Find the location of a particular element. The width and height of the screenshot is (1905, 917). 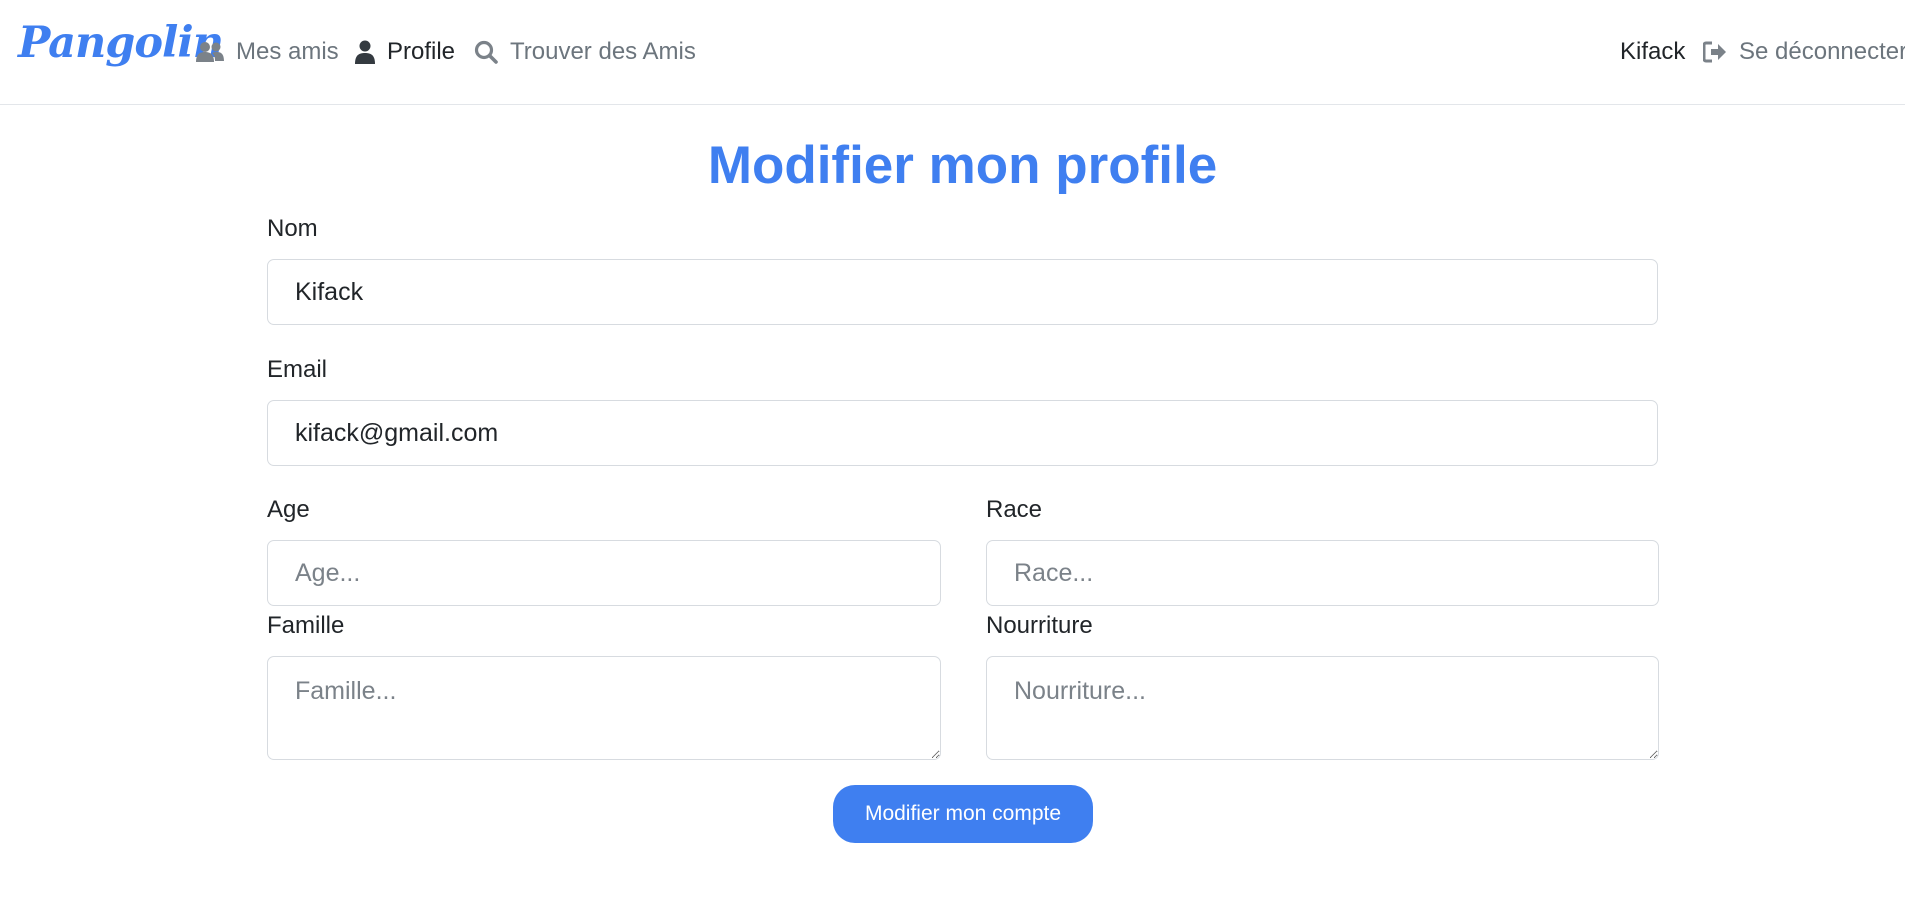

users-icon is located at coordinates (210, 52).